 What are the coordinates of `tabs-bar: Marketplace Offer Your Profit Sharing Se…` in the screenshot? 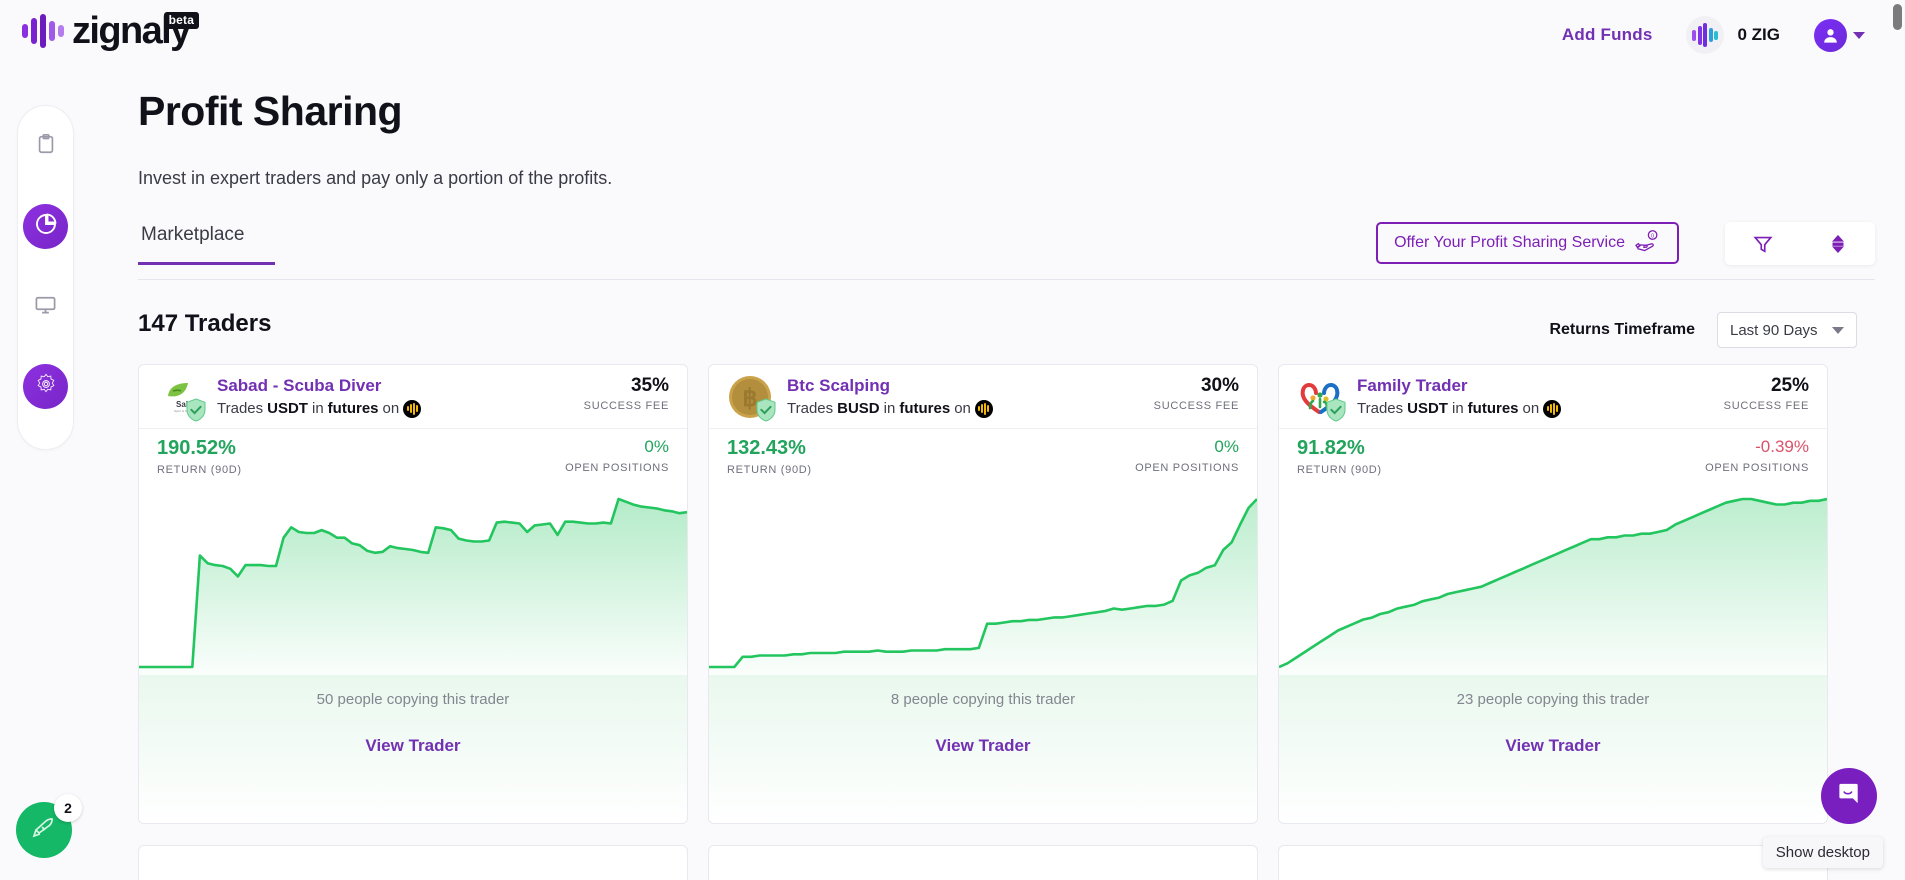 It's located at (1006, 251).